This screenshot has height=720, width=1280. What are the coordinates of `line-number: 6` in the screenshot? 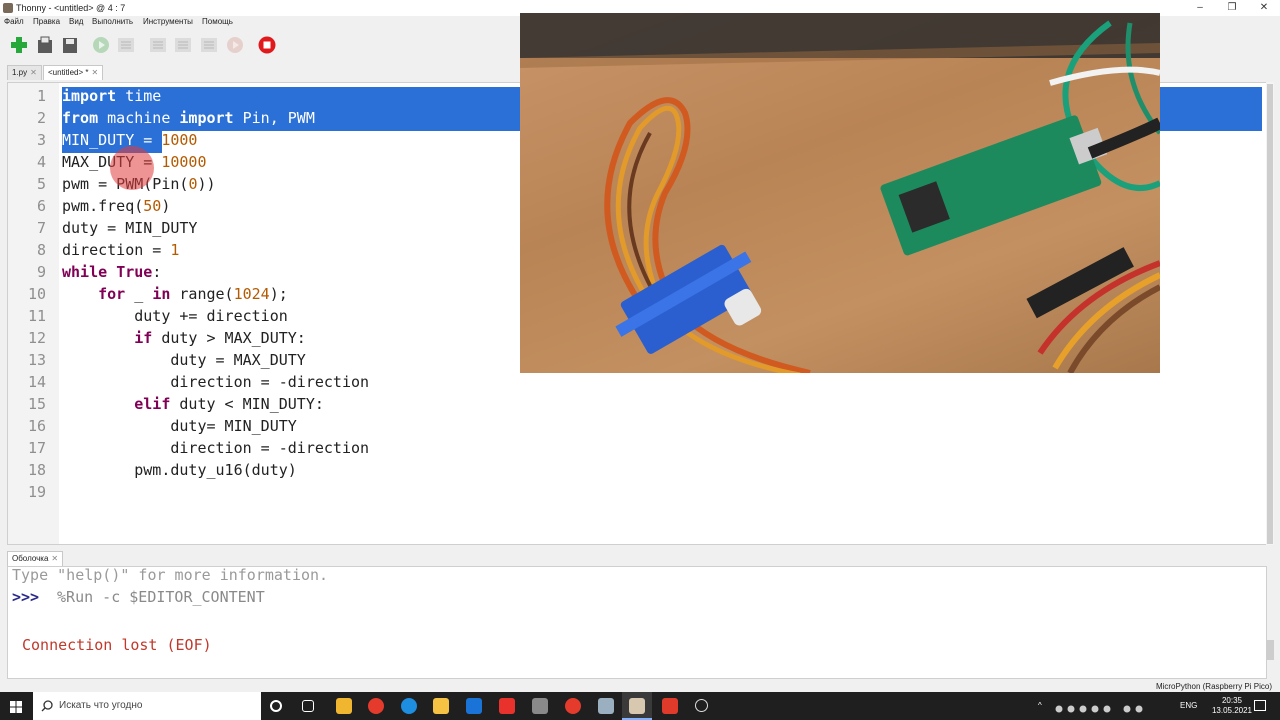 It's located at (41, 206).